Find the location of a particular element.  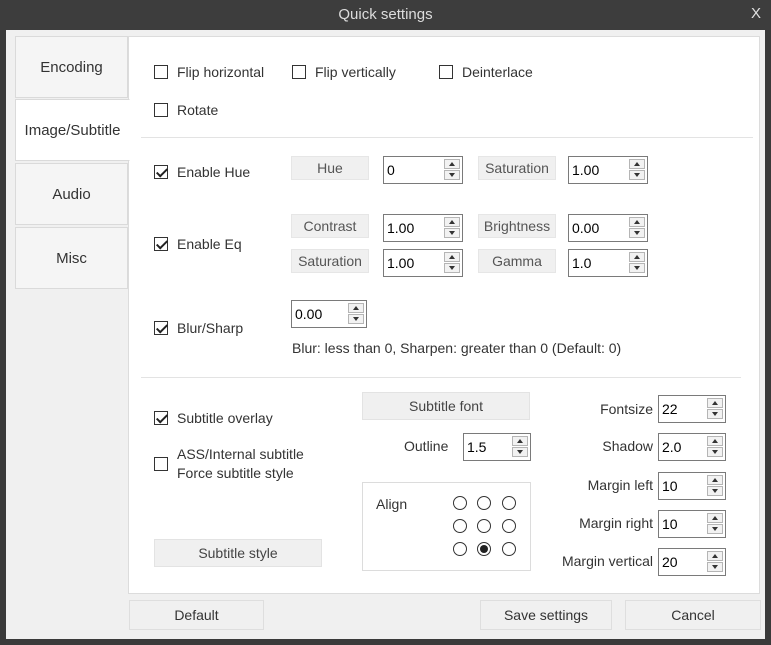

align-radio-top-left is located at coordinates (460, 503).